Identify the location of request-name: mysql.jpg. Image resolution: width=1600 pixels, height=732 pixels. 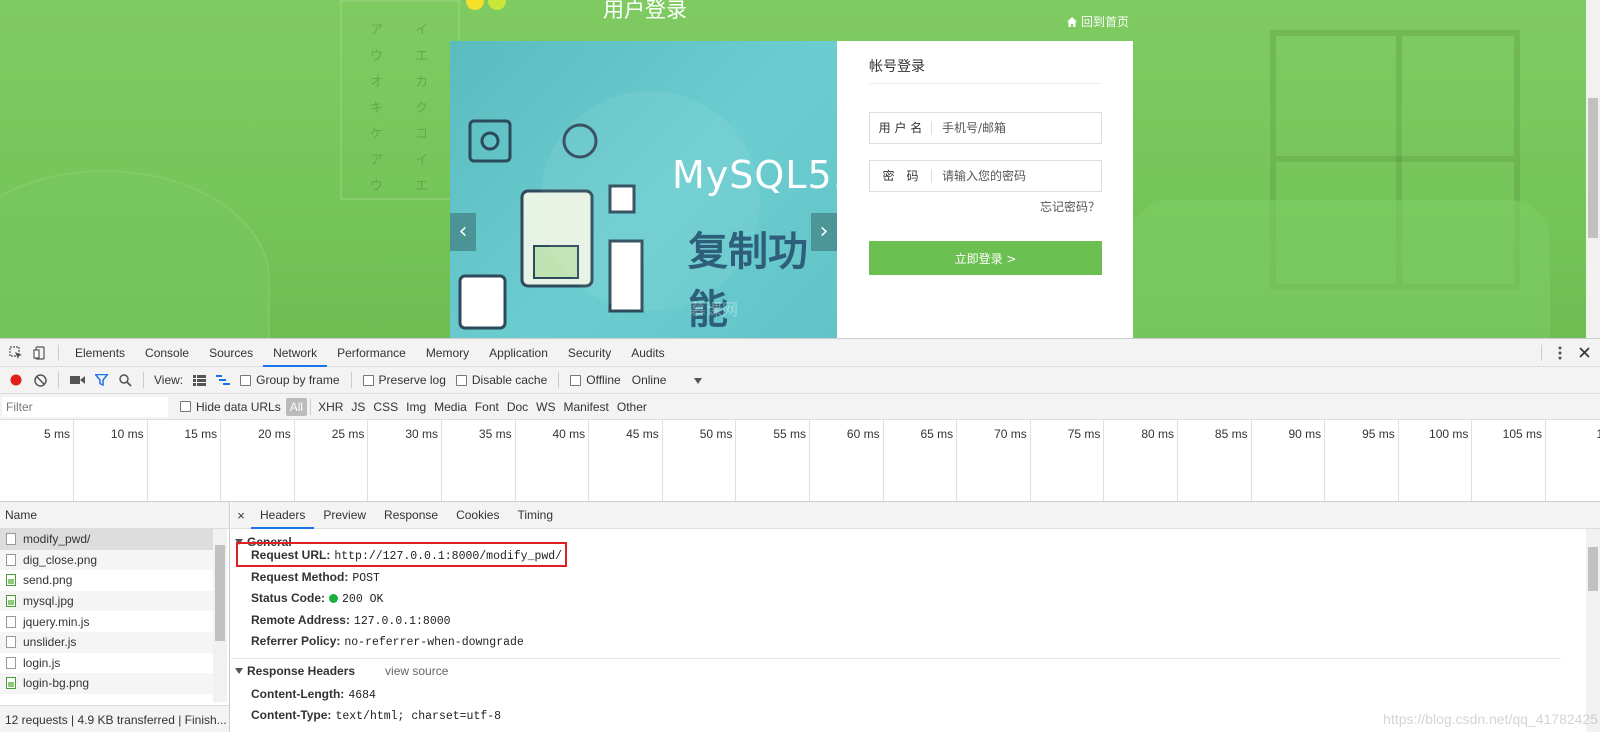
(48, 601).